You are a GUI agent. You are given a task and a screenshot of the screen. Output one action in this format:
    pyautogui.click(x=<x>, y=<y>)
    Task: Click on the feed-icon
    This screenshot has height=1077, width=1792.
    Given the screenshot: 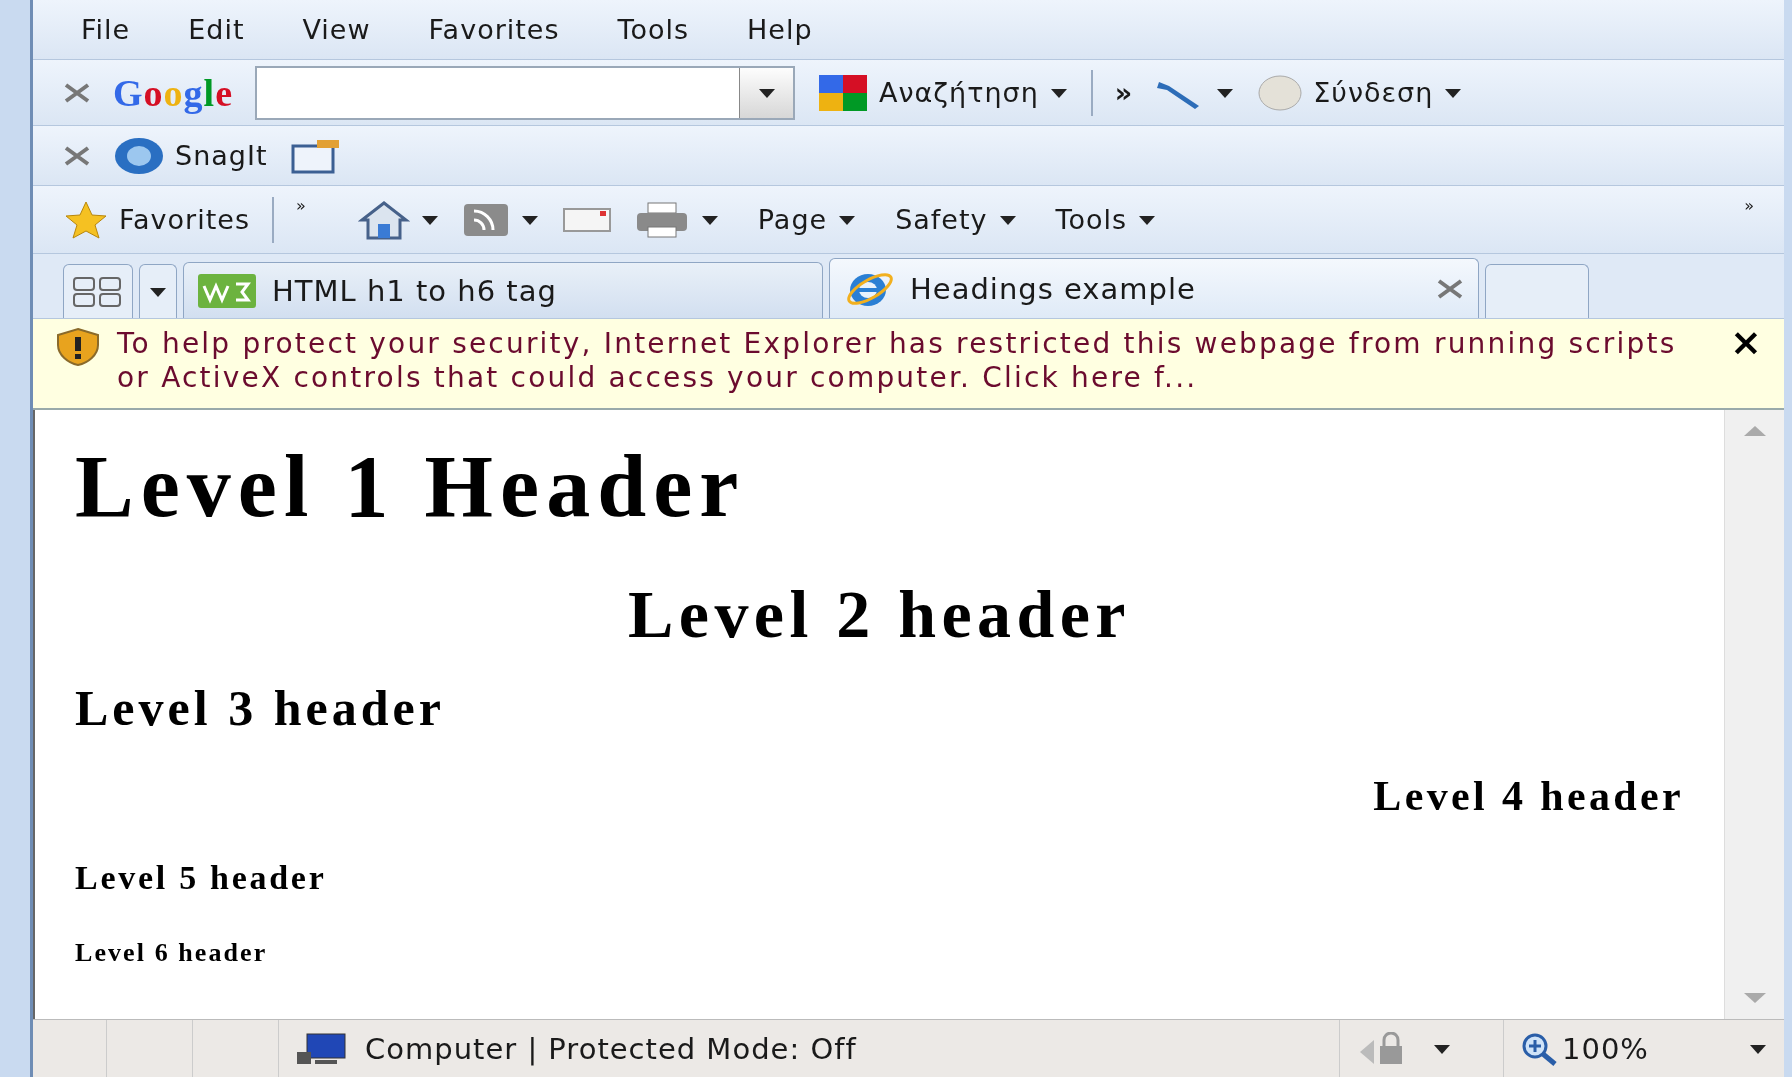 What is the action you would take?
    pyautogui.click(x=485, y=219)
    